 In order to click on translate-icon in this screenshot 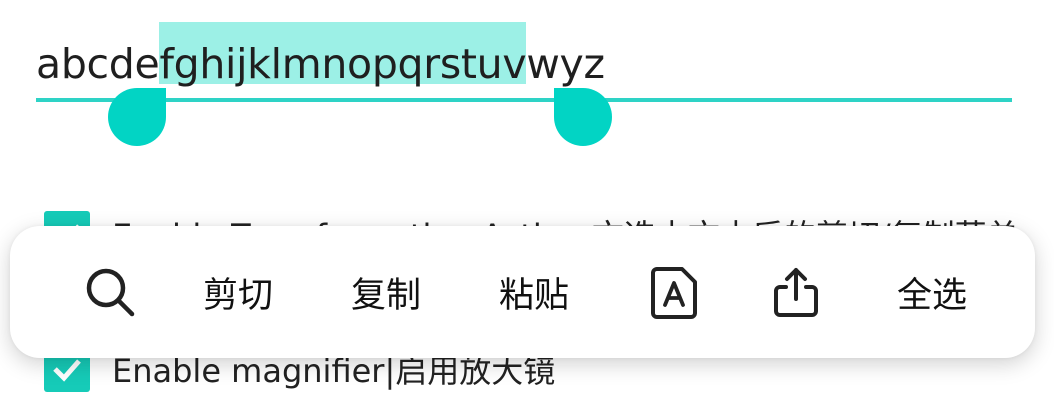, I will do `click(674, 293)`.